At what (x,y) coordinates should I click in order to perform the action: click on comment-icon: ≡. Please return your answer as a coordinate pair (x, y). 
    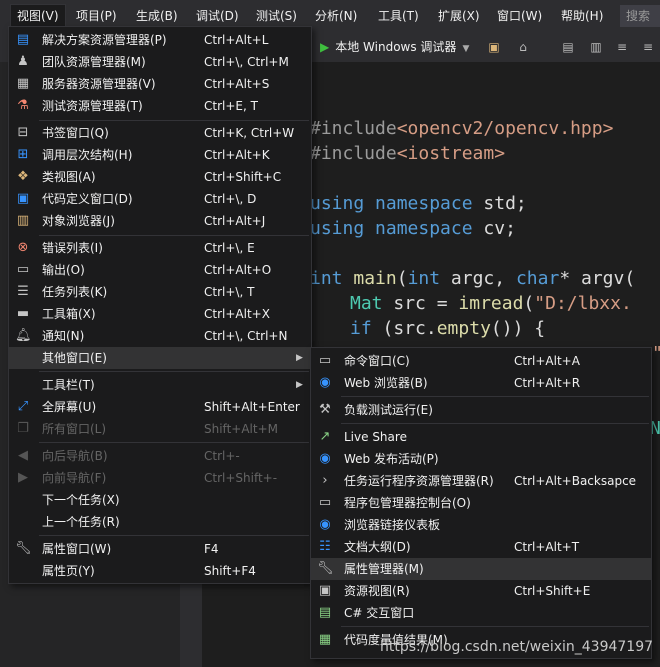
    Looking at the image, I should click on (622, 47).